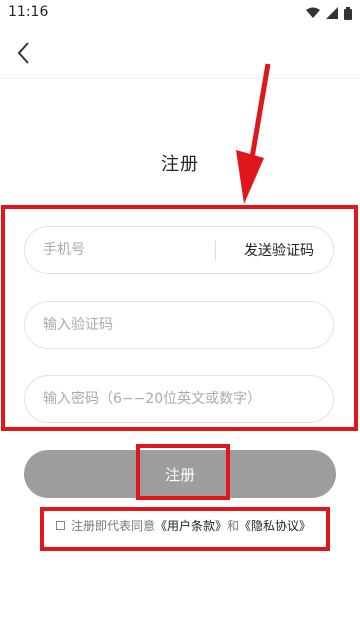 The image size is (360, 639). I want to click on annotation-box-agreement, so click(185, 529).